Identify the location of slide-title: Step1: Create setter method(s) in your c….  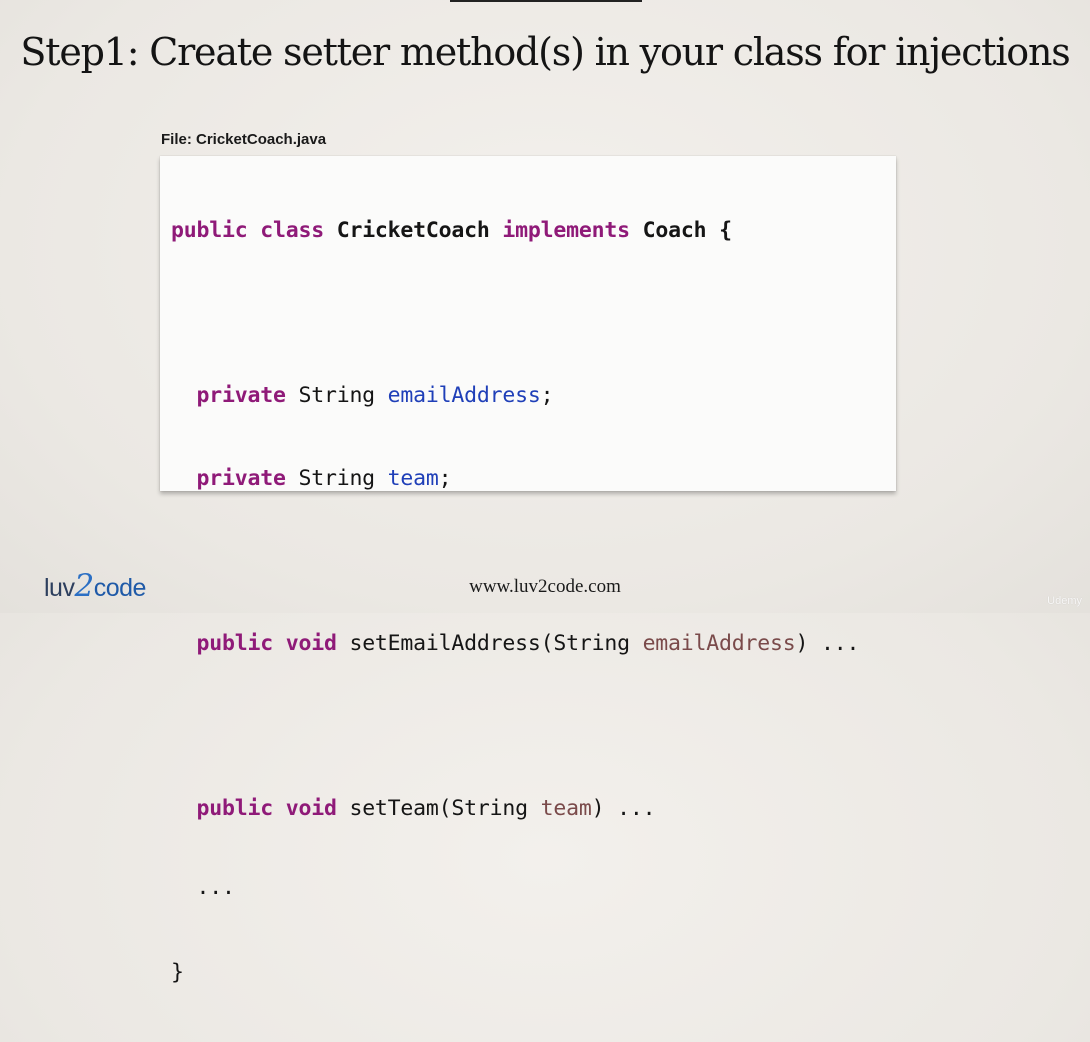
(545, 52).